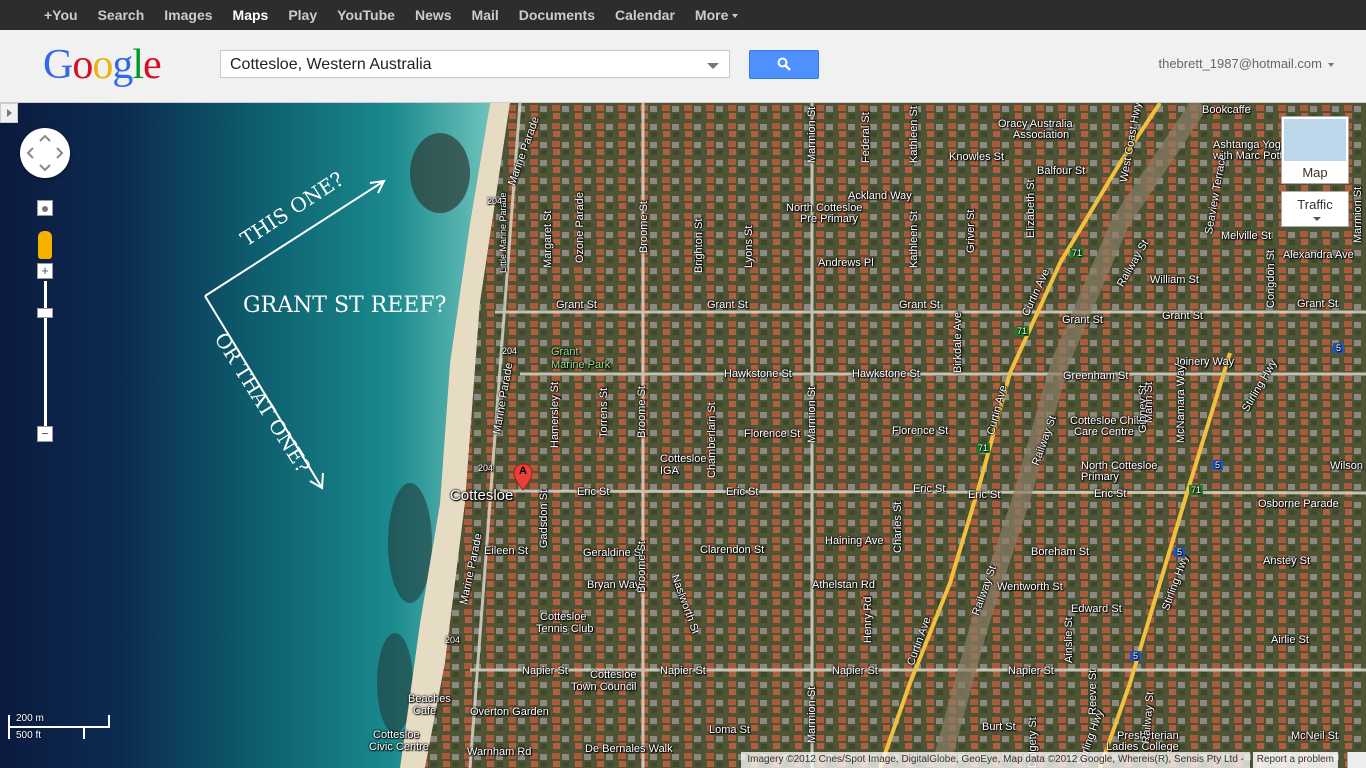  I want to click on account-menu: thebrett_1987@hotmail.com, so click(1246, 63).